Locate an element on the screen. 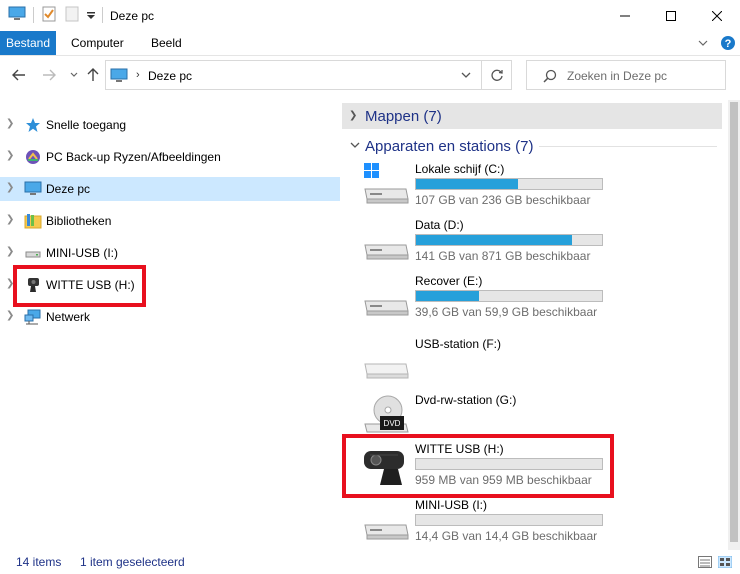 The width and height of the screenshot is (740, 574). maximize-icon is located at coordinates (671, 15).